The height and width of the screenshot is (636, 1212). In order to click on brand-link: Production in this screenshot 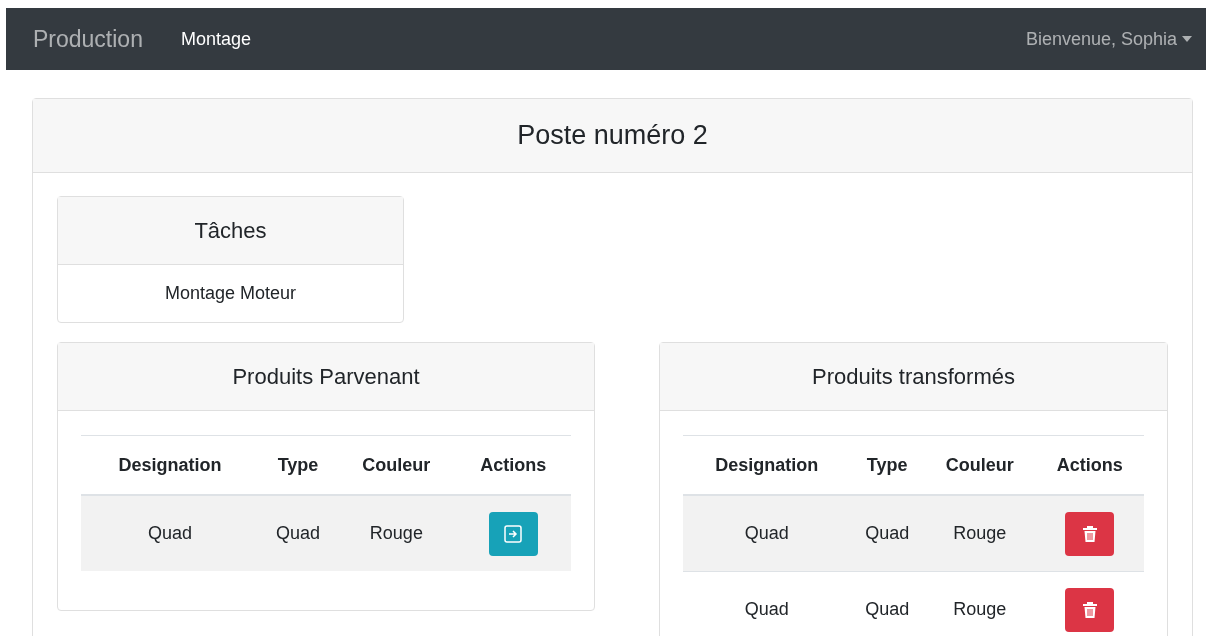, I will do `click(88, 39)`.